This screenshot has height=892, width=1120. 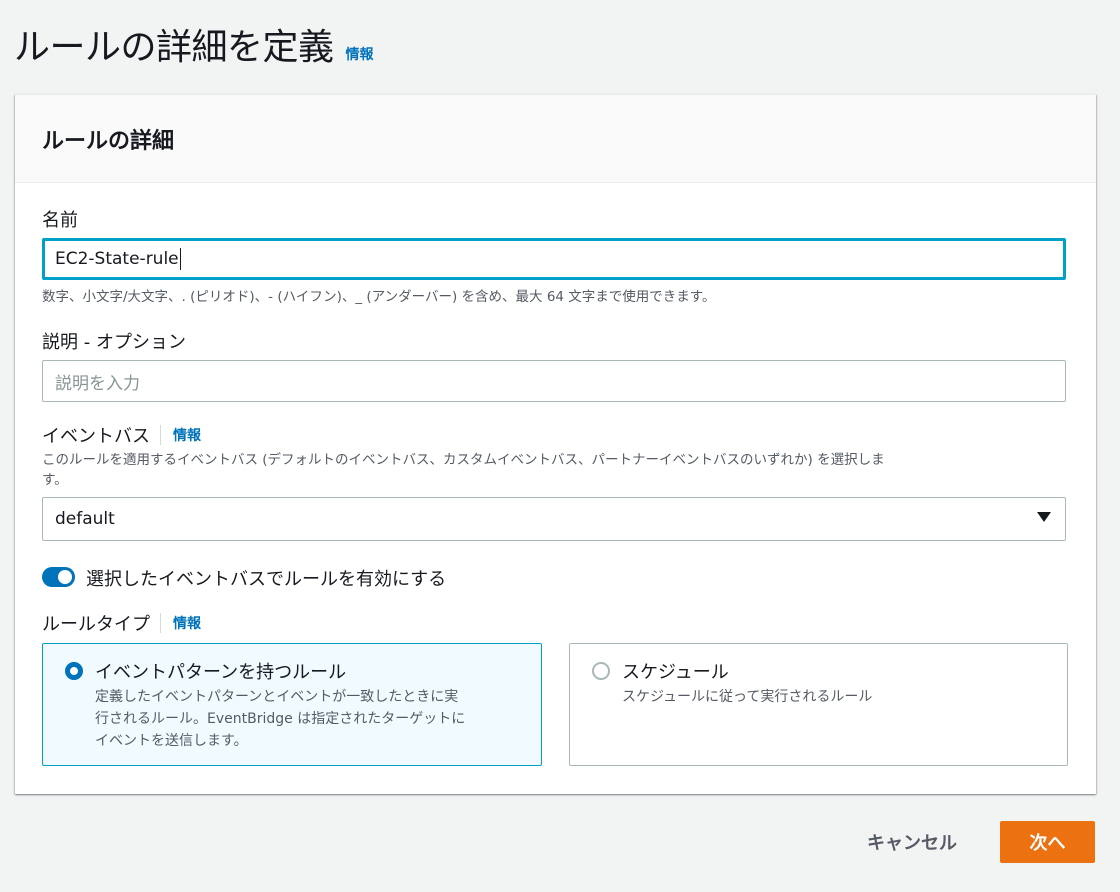 What do you see at coordinates (675, 672) in the screenshot?
I see `option-title: スケジュール` at bounding box center [675, 672].